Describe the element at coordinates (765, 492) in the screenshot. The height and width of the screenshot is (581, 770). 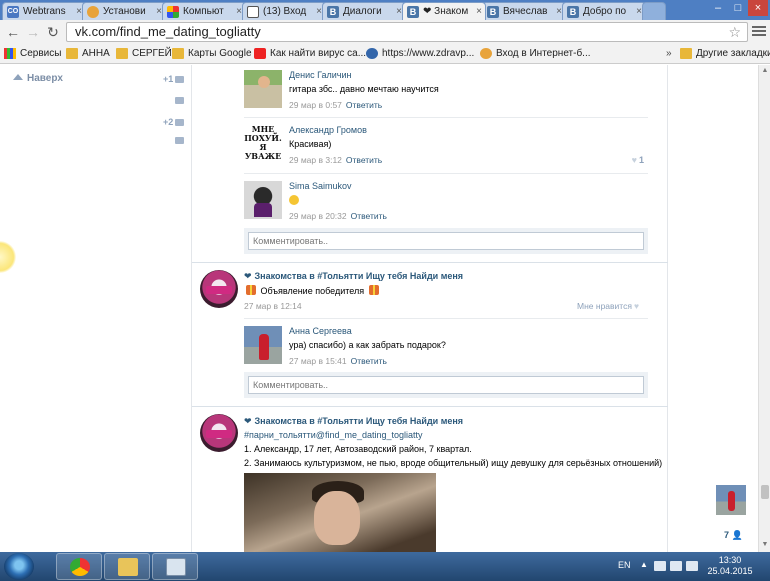
I see `scroll-thumb` at that location.